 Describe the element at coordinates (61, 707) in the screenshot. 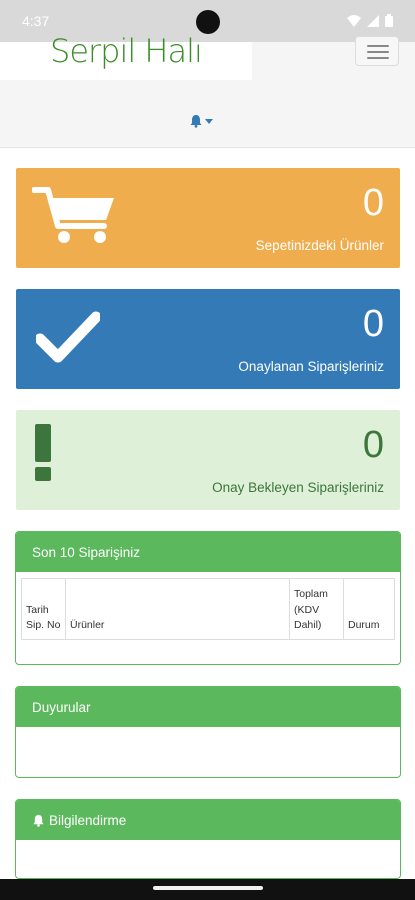

I see `announcements-title: Duyurular` at that location.